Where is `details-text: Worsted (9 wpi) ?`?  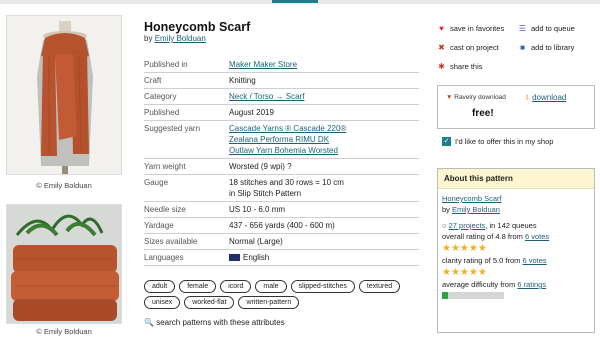
details-text: Worsted (9 wpi) ? is located at coordinates (260, 166).